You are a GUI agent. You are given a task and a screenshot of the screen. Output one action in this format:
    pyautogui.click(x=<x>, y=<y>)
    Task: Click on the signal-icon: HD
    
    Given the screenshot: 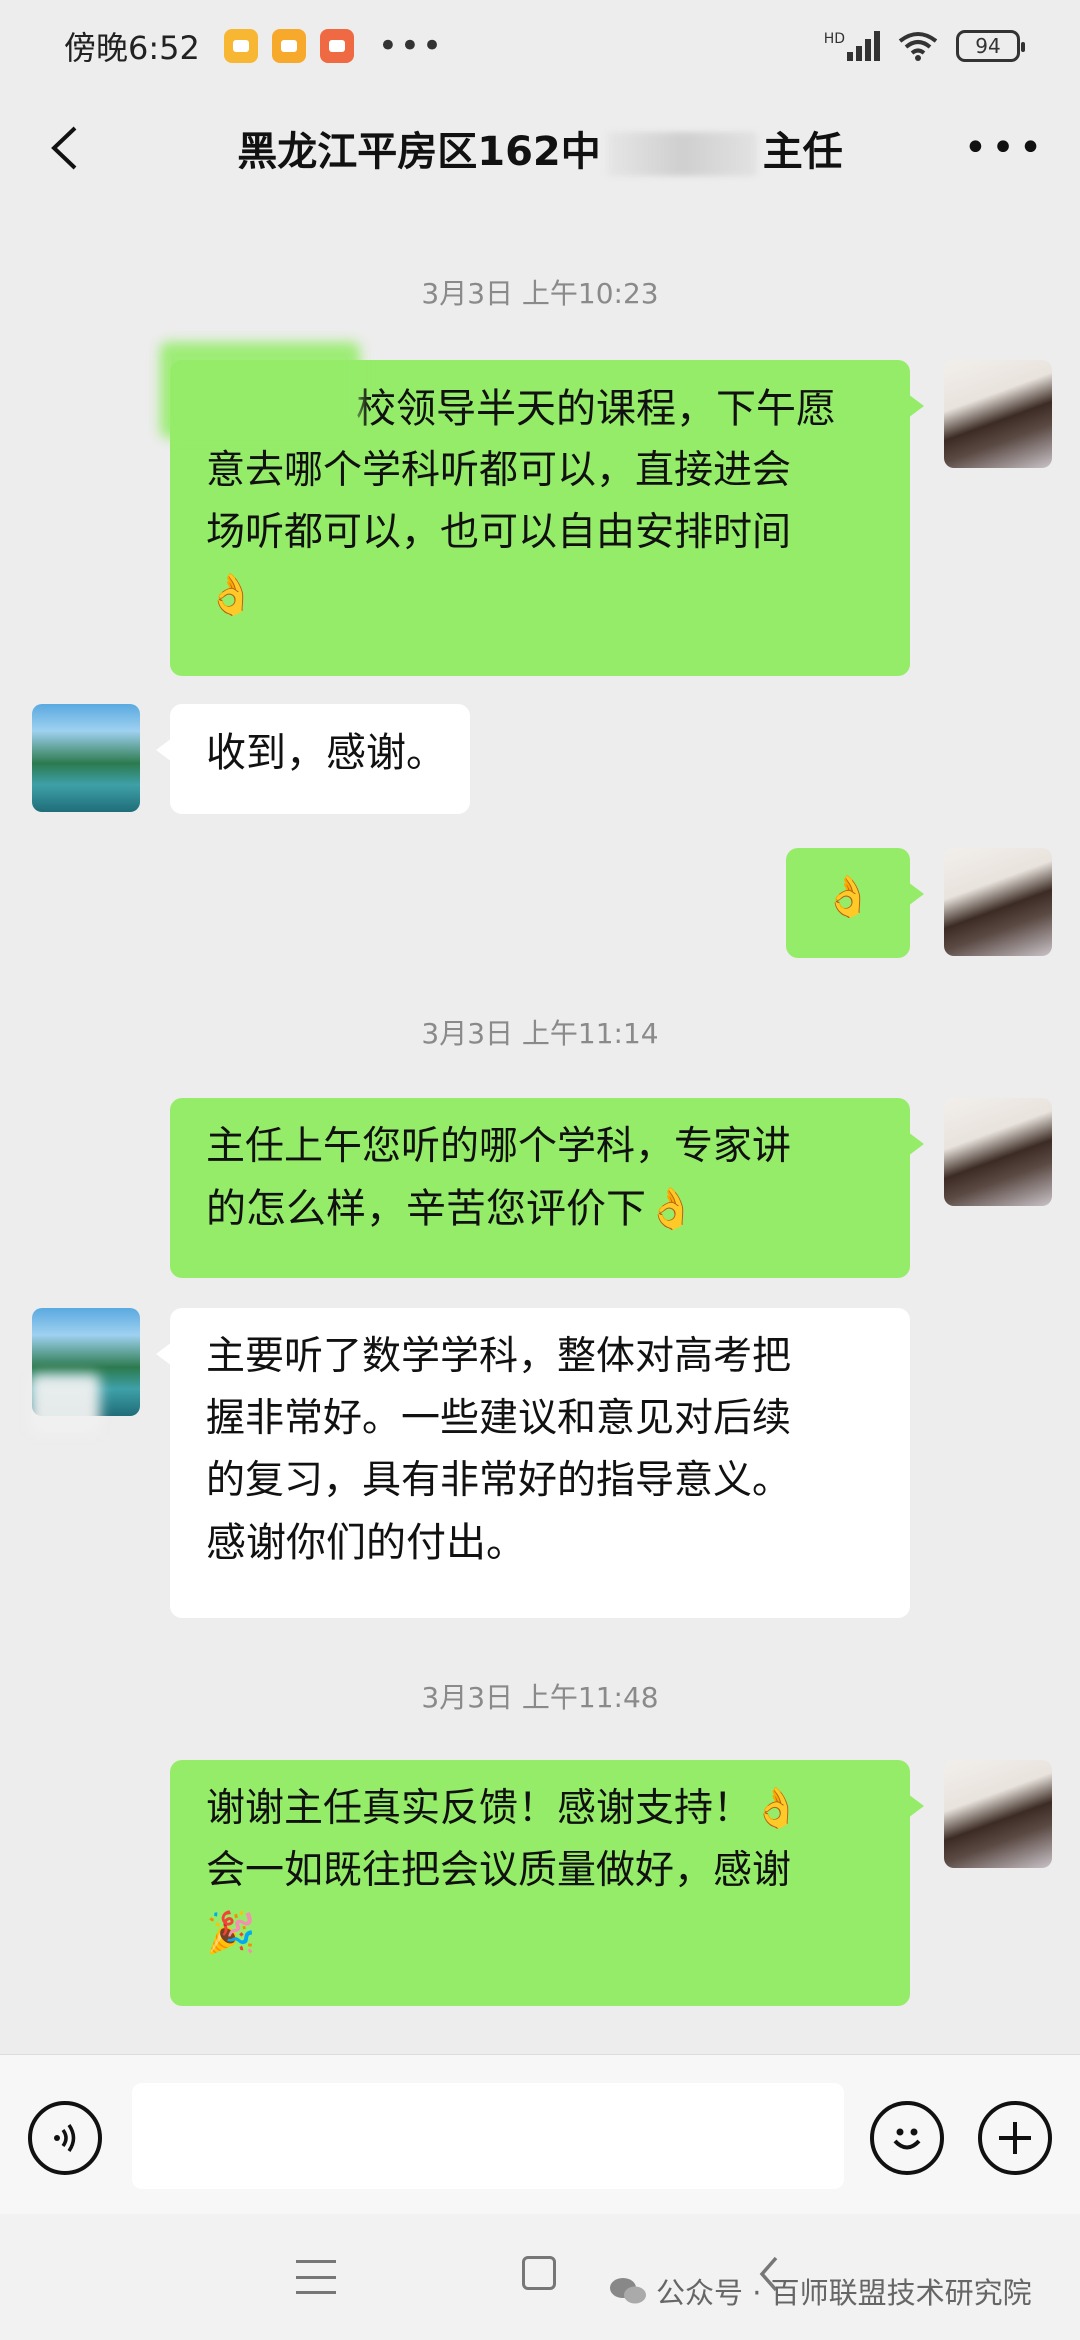 What is the action you would take?
    pyautogui.click(x=852, y=46)
    